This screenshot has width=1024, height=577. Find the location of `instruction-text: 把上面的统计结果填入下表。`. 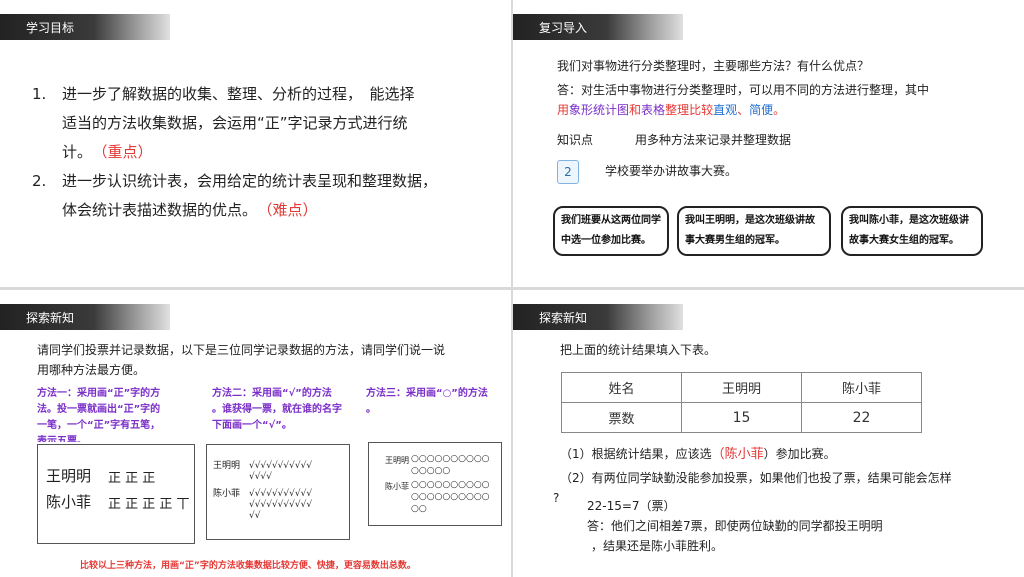

instruction-text: 把上面的统计结果填入下表。 is located at coordinates (638, 350).